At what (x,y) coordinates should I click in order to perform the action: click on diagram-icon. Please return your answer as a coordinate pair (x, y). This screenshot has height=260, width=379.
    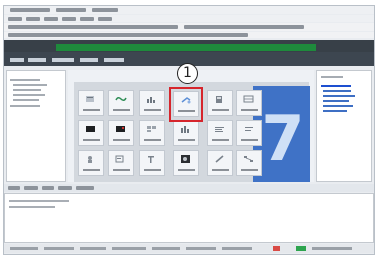
    Looking at the image, I should click on (249, 163).